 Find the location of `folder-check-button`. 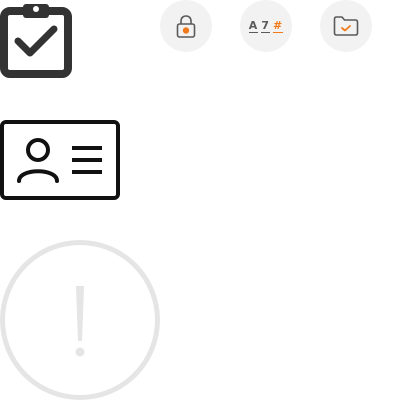

folder-check-button is located at coordinates (346, 26).